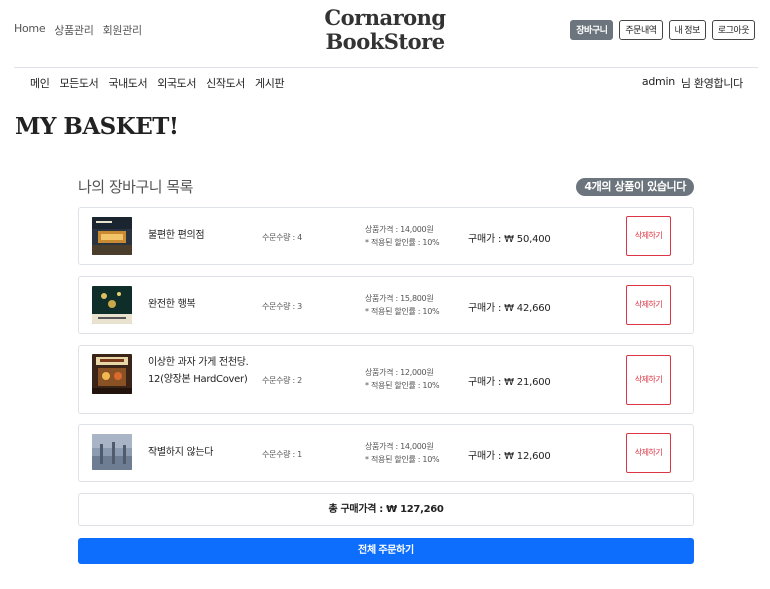 The width and height of the screenshot is (770, 589). What do you see at coordinates (270, 83) in the screenshot?
I see `nav-item-board: 게시판` at bounding box center [270, 83].